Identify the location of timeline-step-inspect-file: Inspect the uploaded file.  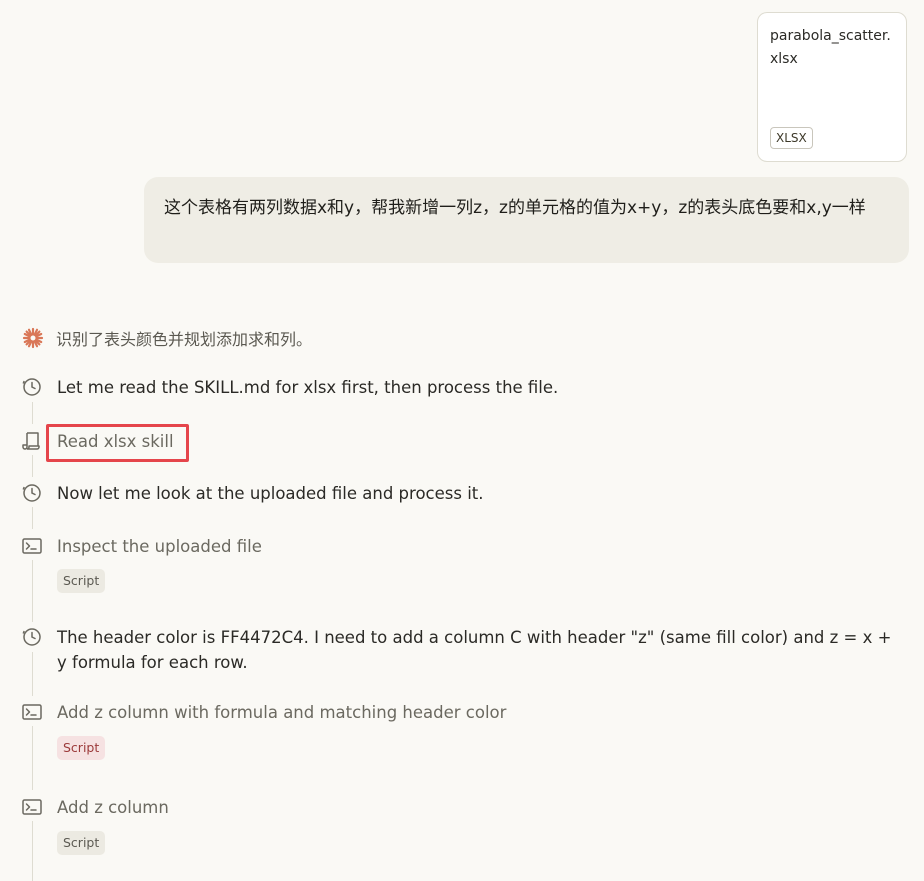
(141, 546).